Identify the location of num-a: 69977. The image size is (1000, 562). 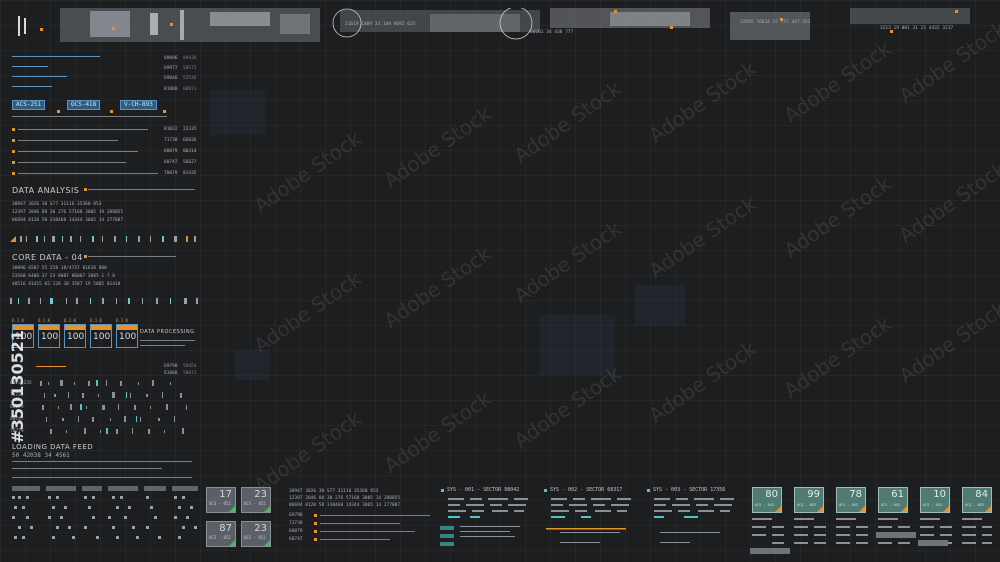
(171, 68).